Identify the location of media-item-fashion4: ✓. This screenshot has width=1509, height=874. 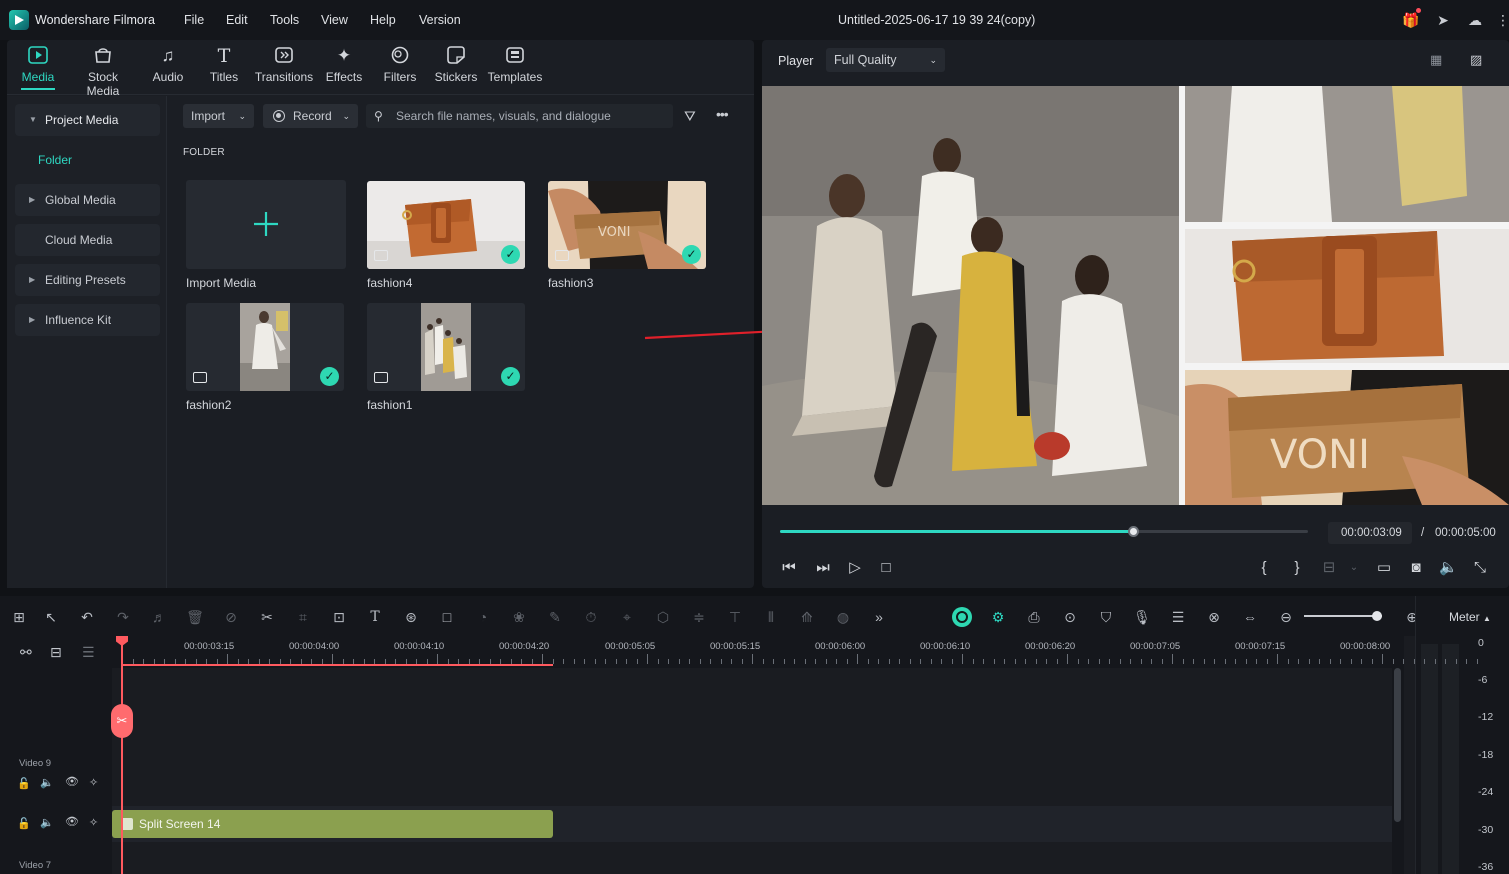
(446, 225).